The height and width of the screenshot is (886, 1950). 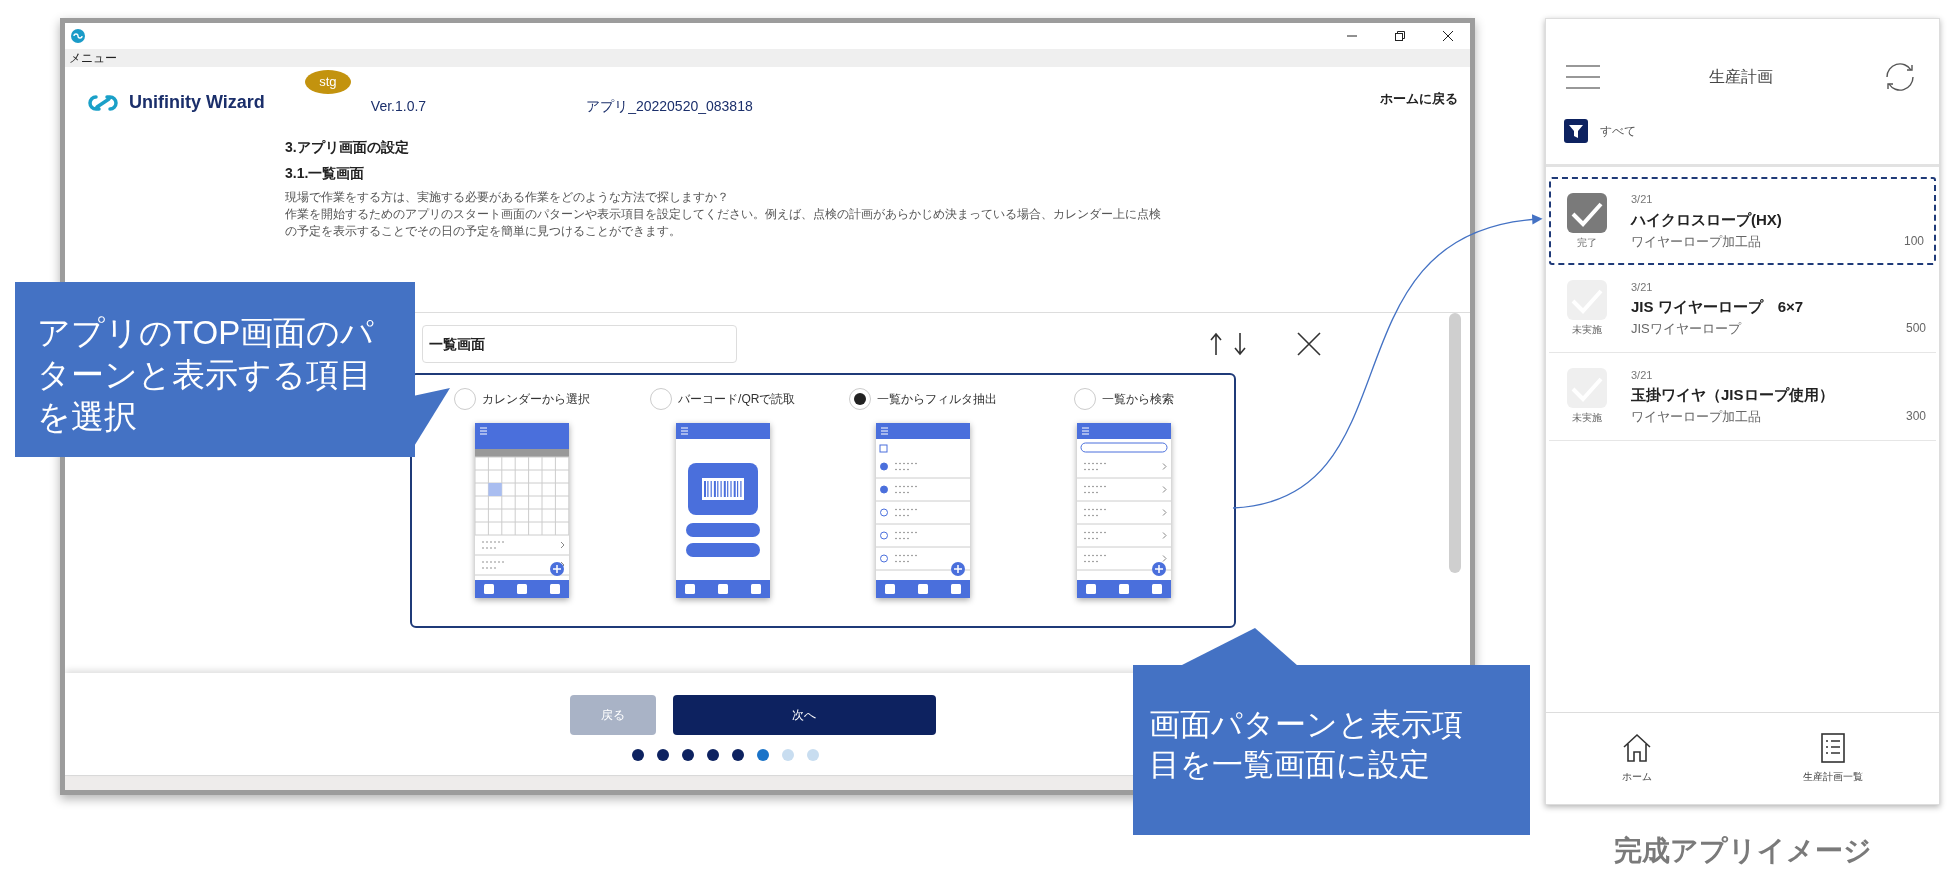 What do you see at coordinates (579, 344) in the screenshot?
I see `screen-name-field: 一覧画面` at bounding box center [579, 344].